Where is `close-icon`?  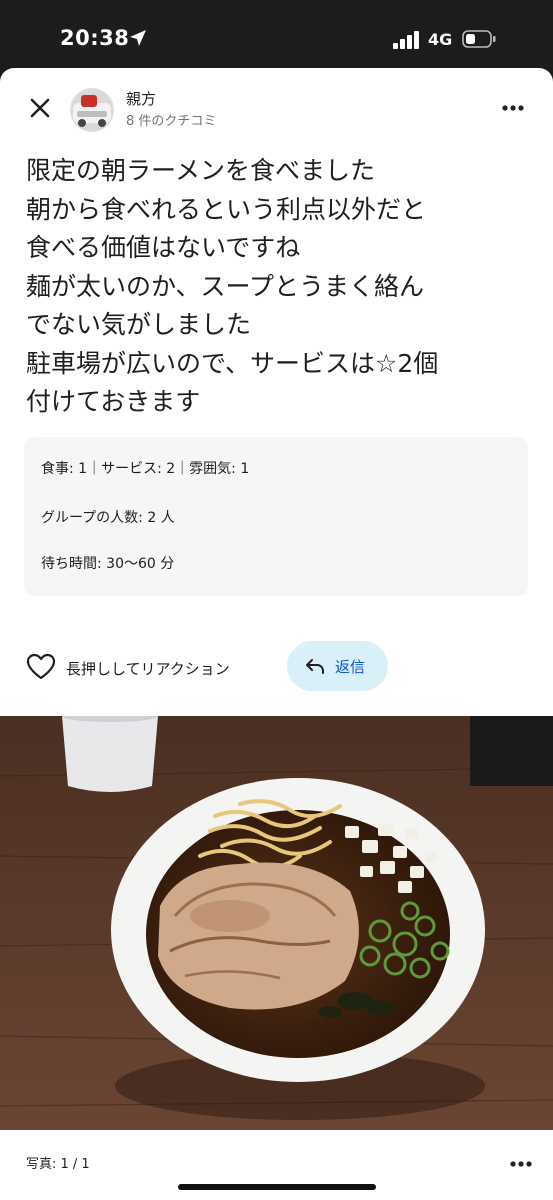 close-icon is located at coordinates (40, 108).